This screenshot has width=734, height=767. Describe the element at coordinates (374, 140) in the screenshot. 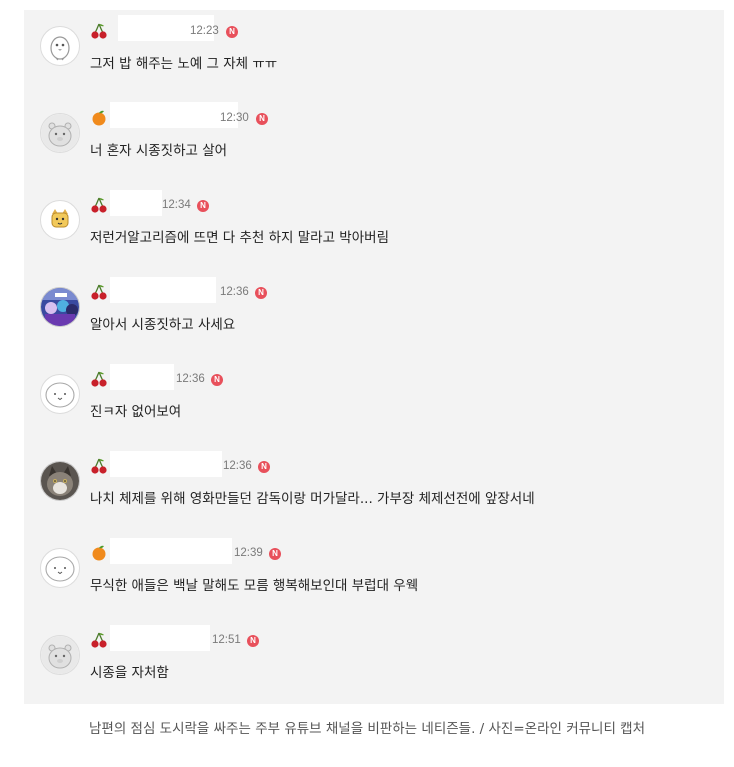

I see `comment-item: 12:30 N 너 혼자 시종짓하고 살어` at that location.